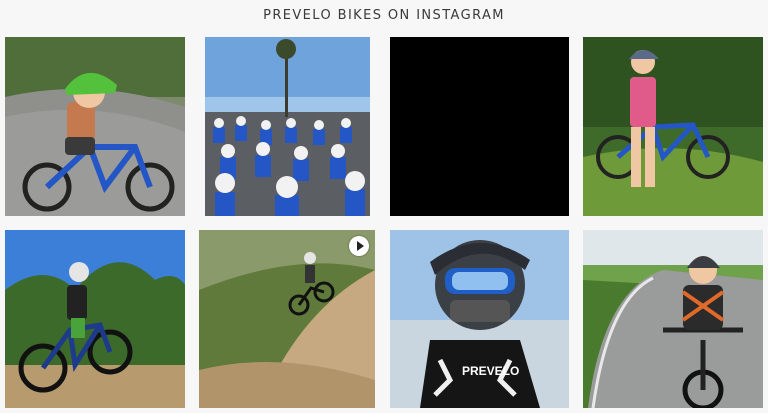 This screenshot has height=413, width=768. Describe the element at coordinates (384, 15) in the screenshot. I see `instagram-section-title: PREVELO BIKES ON INSTAGRAM` at that location.